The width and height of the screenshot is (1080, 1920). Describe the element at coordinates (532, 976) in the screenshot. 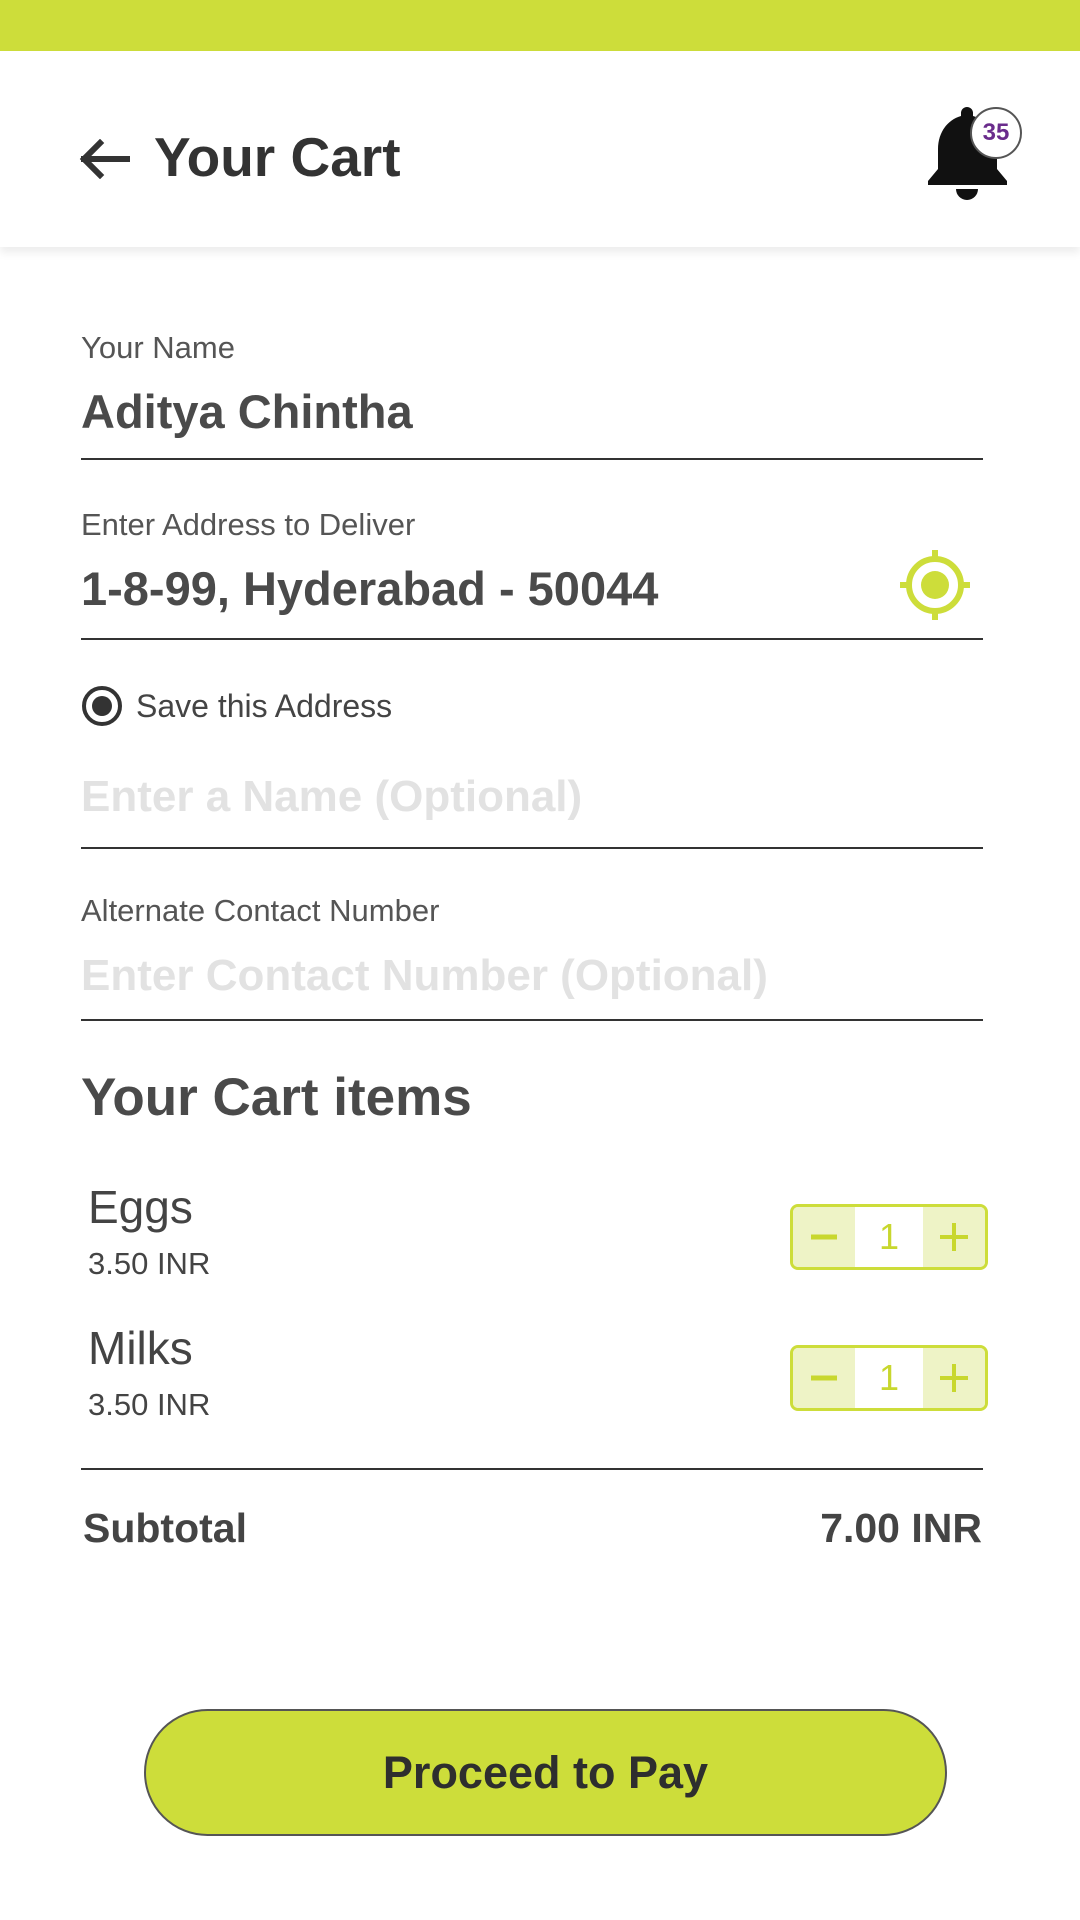

I see `alt-contact-placeholder: Enter Contact Number (Optional)` at that location.